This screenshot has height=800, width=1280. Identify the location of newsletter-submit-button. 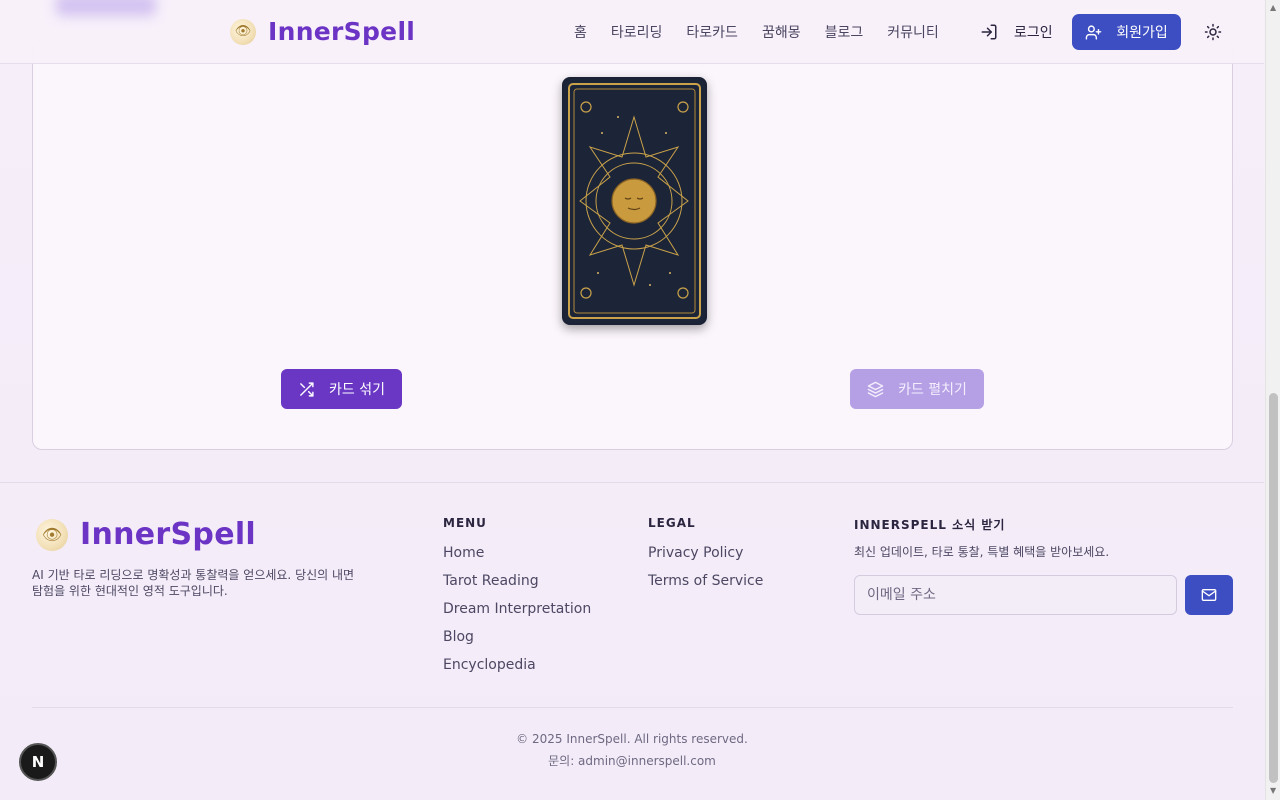
(1209, 595).